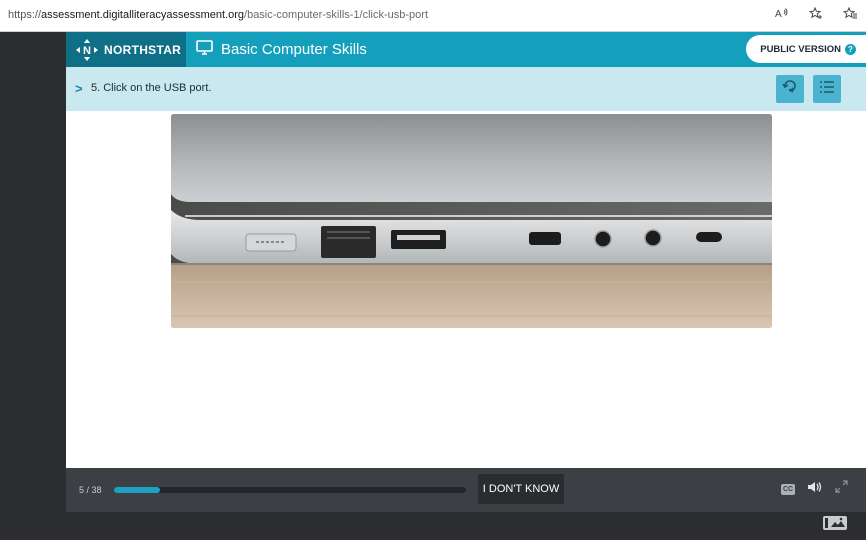 The width and height of the screenshot is (866, 540). What do you see at coordinates (788, 489) in the screenshot?
I see `closed-captions-icon: CC` at bounding box center [788, 489].